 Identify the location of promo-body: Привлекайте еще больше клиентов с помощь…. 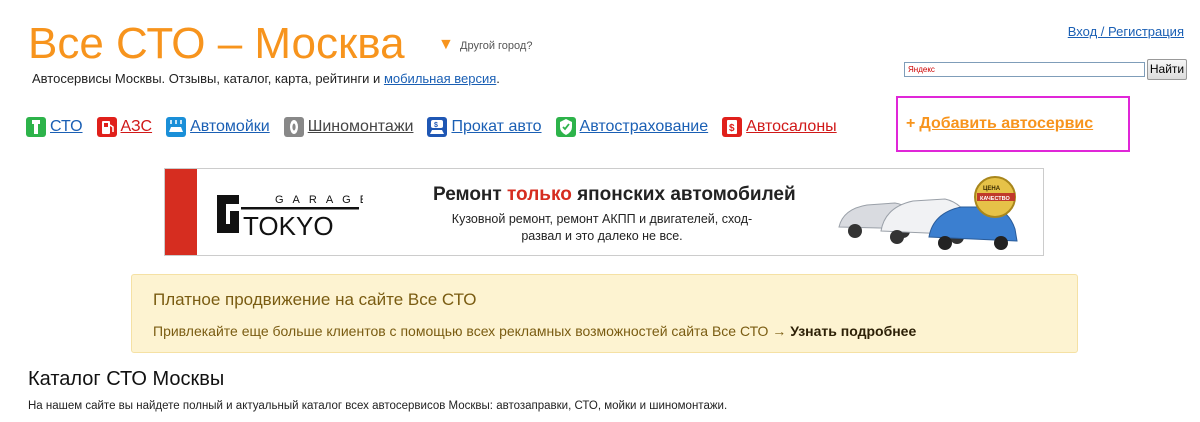
(472, 331).